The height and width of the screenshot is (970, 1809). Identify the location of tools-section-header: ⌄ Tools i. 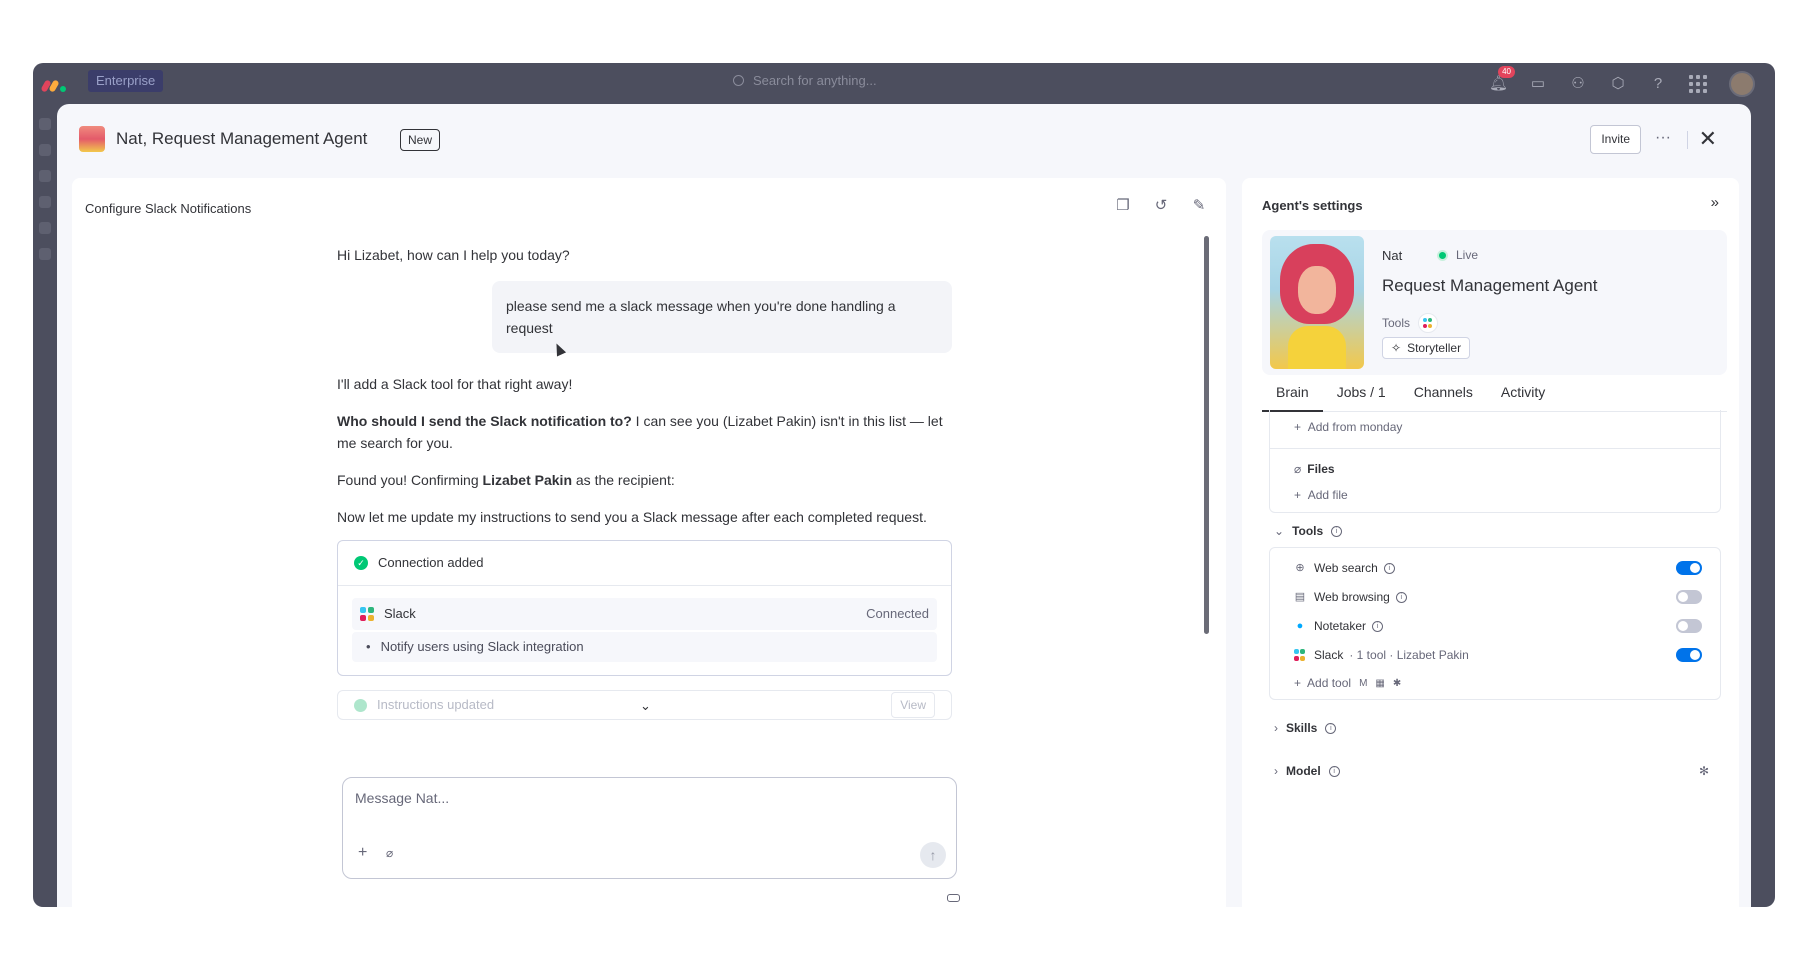
(1308, 531).